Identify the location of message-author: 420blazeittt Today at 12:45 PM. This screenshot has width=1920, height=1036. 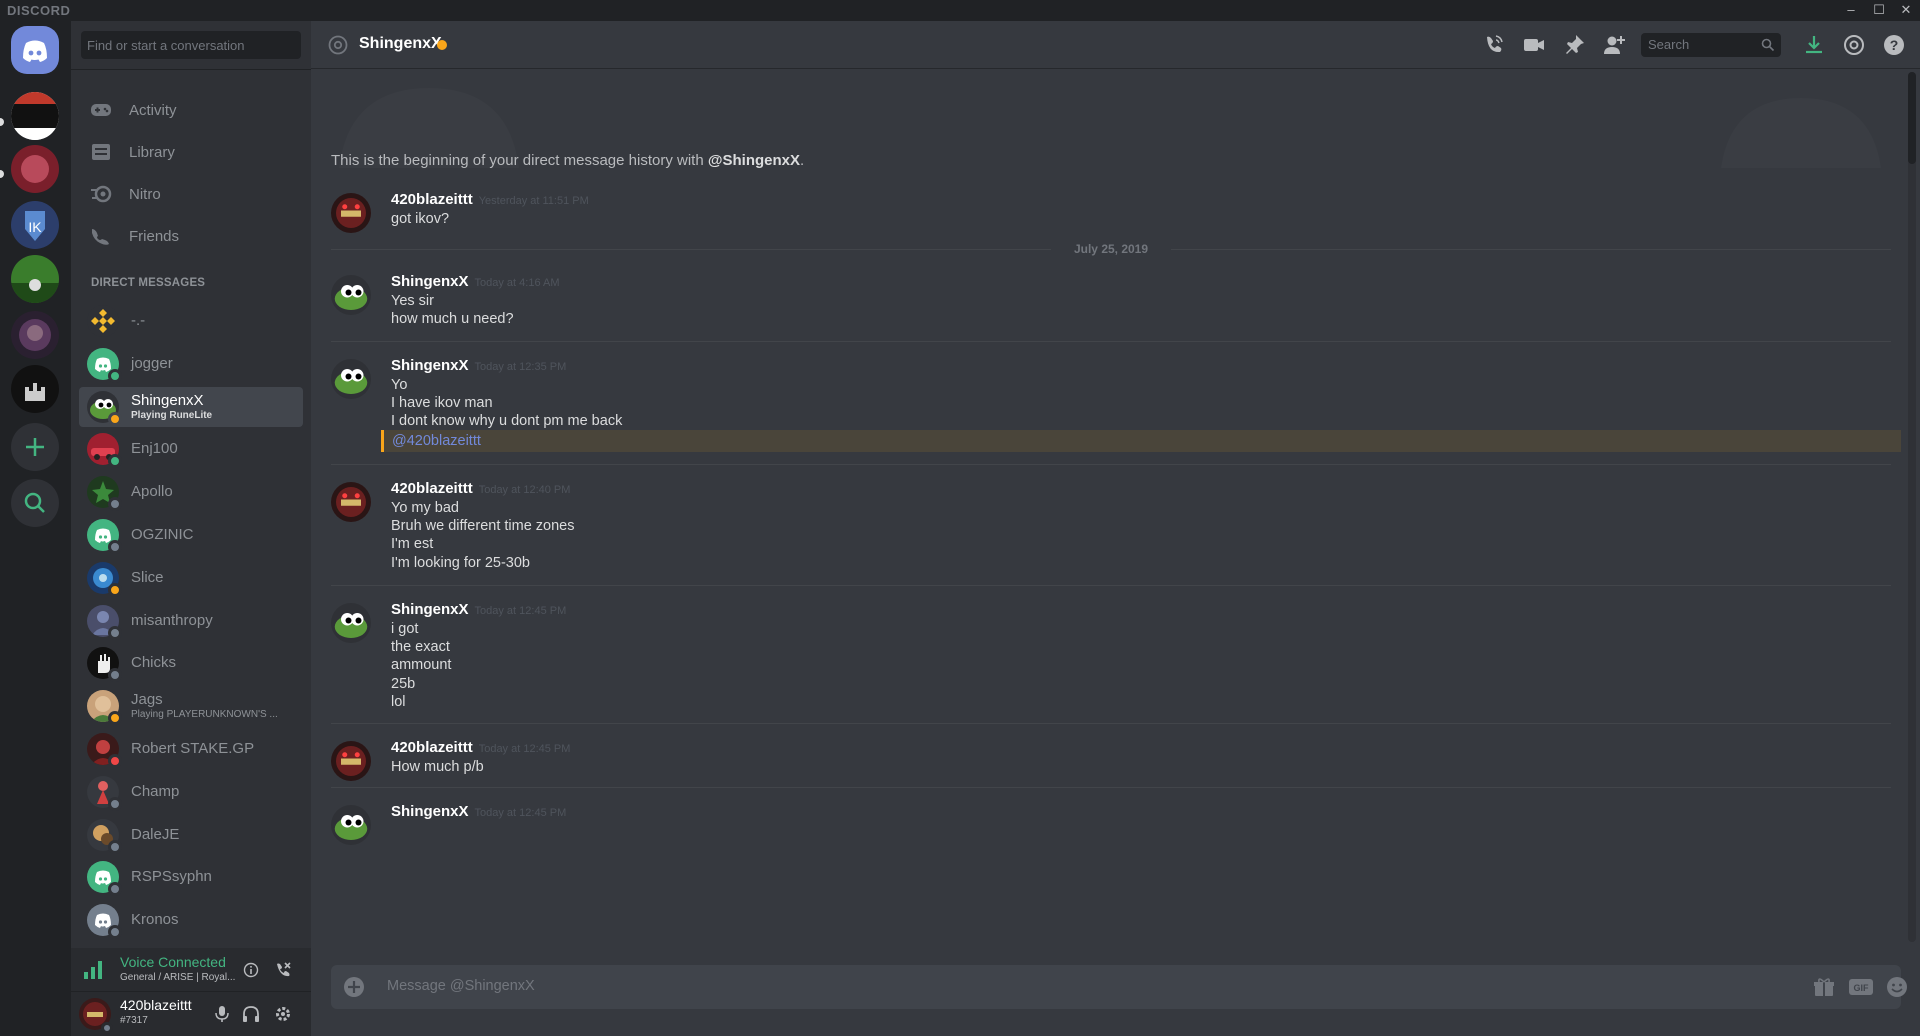
(480, 747).